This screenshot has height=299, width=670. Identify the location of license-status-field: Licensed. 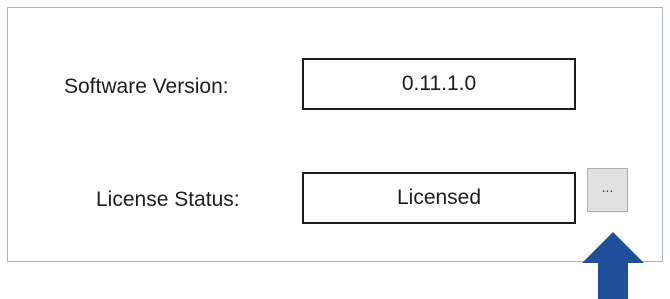
(439, 198).